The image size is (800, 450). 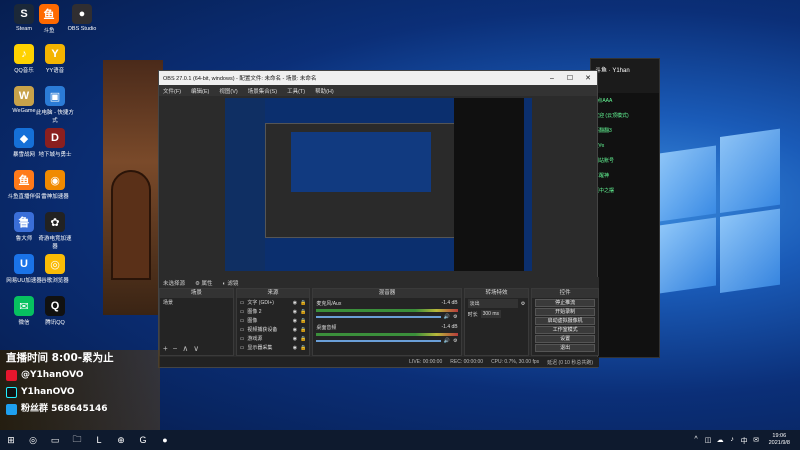 I want to click on source-item: ▭ 图像 2 ◉ 🔒, so click(x=273, y=311).